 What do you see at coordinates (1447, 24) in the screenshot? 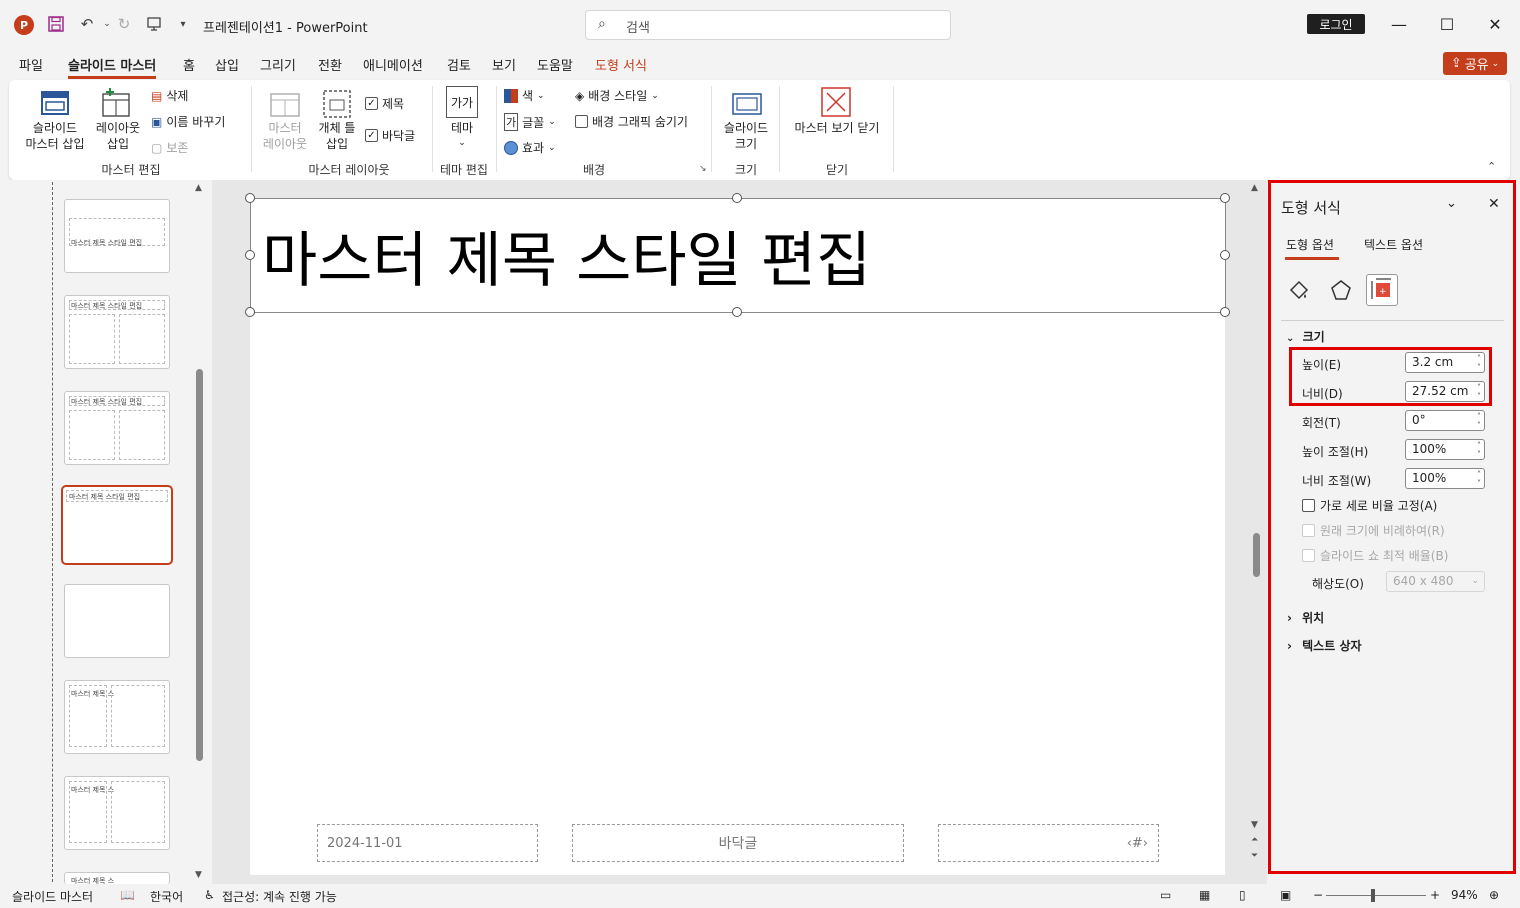
I see `maximize-icon: ☐` at bounding box center [1447, 24].